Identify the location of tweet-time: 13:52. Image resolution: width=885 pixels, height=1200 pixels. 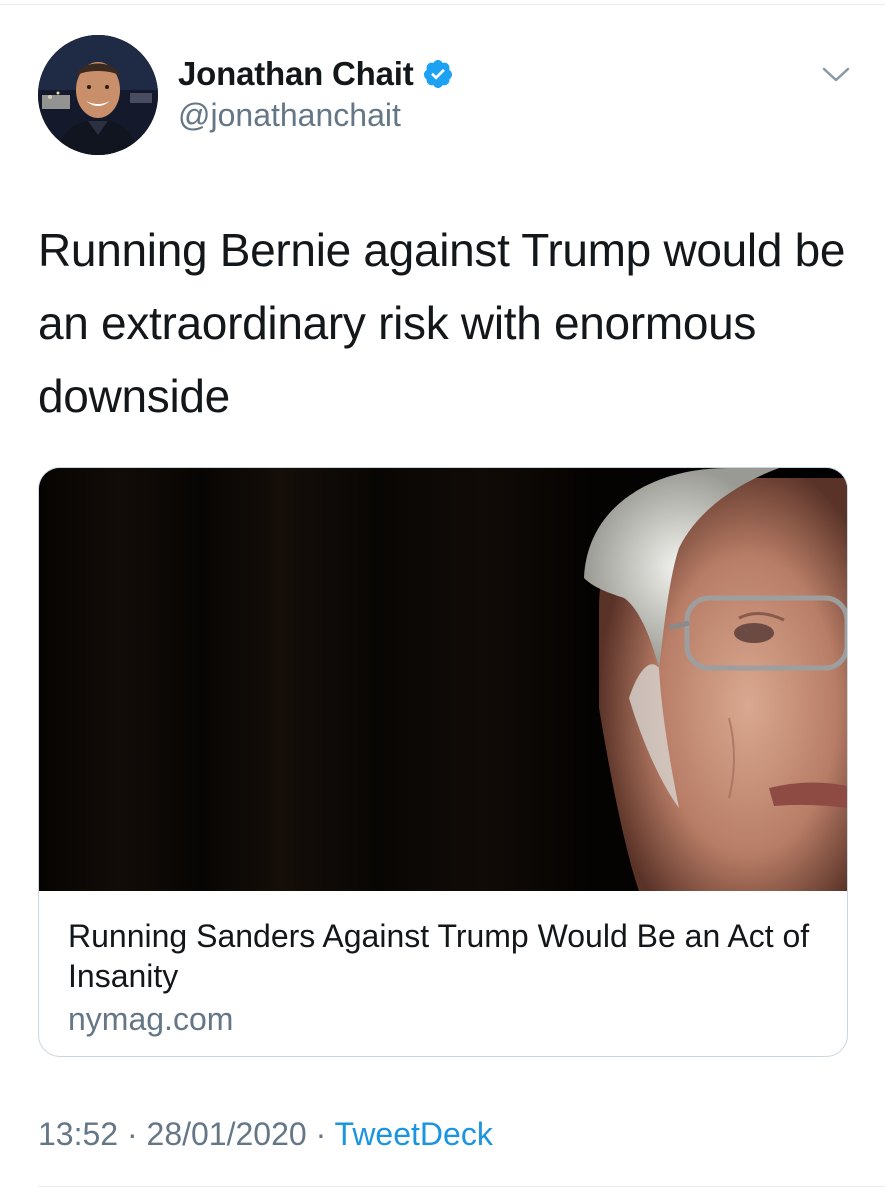
(78, 1134).